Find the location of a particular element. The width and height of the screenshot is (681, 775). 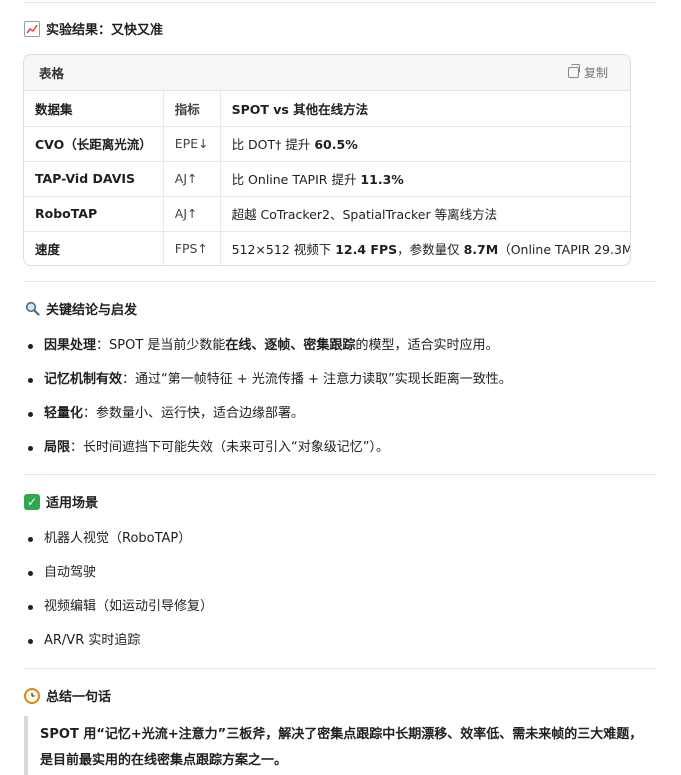

scenarios-title: 适用场景 is located at coordinates (72, 503).